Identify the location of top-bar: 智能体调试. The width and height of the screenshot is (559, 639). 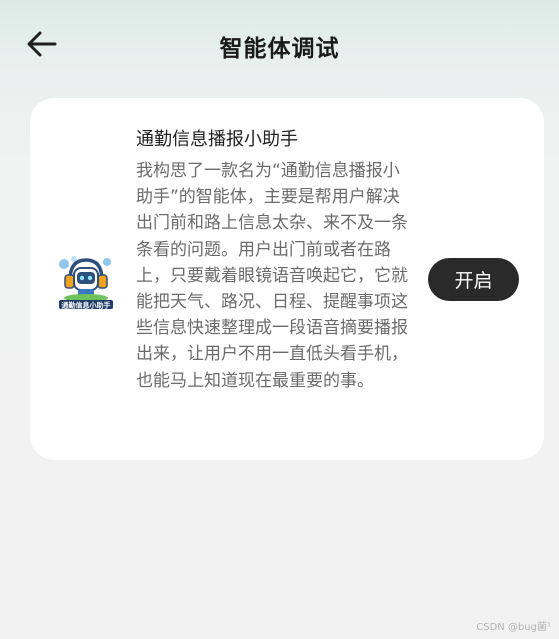
(279, 46).